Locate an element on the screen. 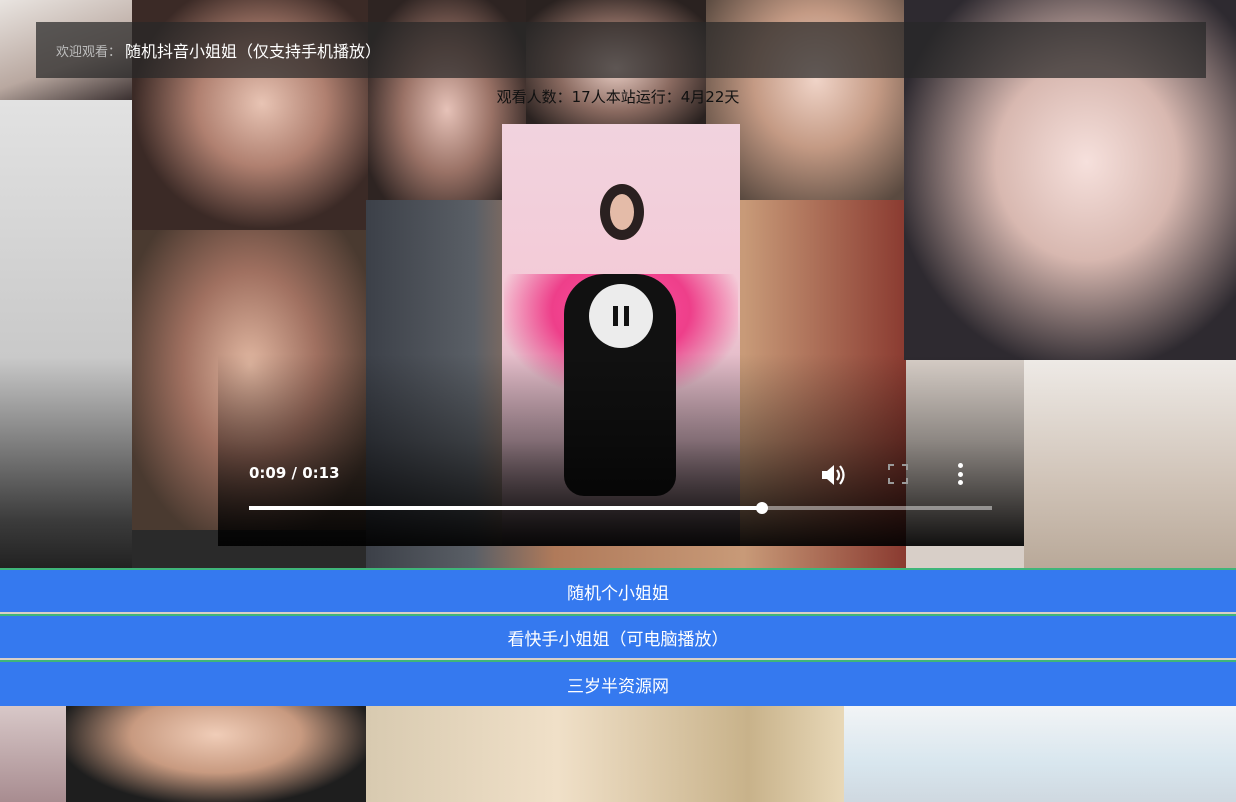 This screenshot has width=1236, height=802. kuaishou-button: 看快手小姐姐（可电脑播放） is located at coordinates (618, 636).